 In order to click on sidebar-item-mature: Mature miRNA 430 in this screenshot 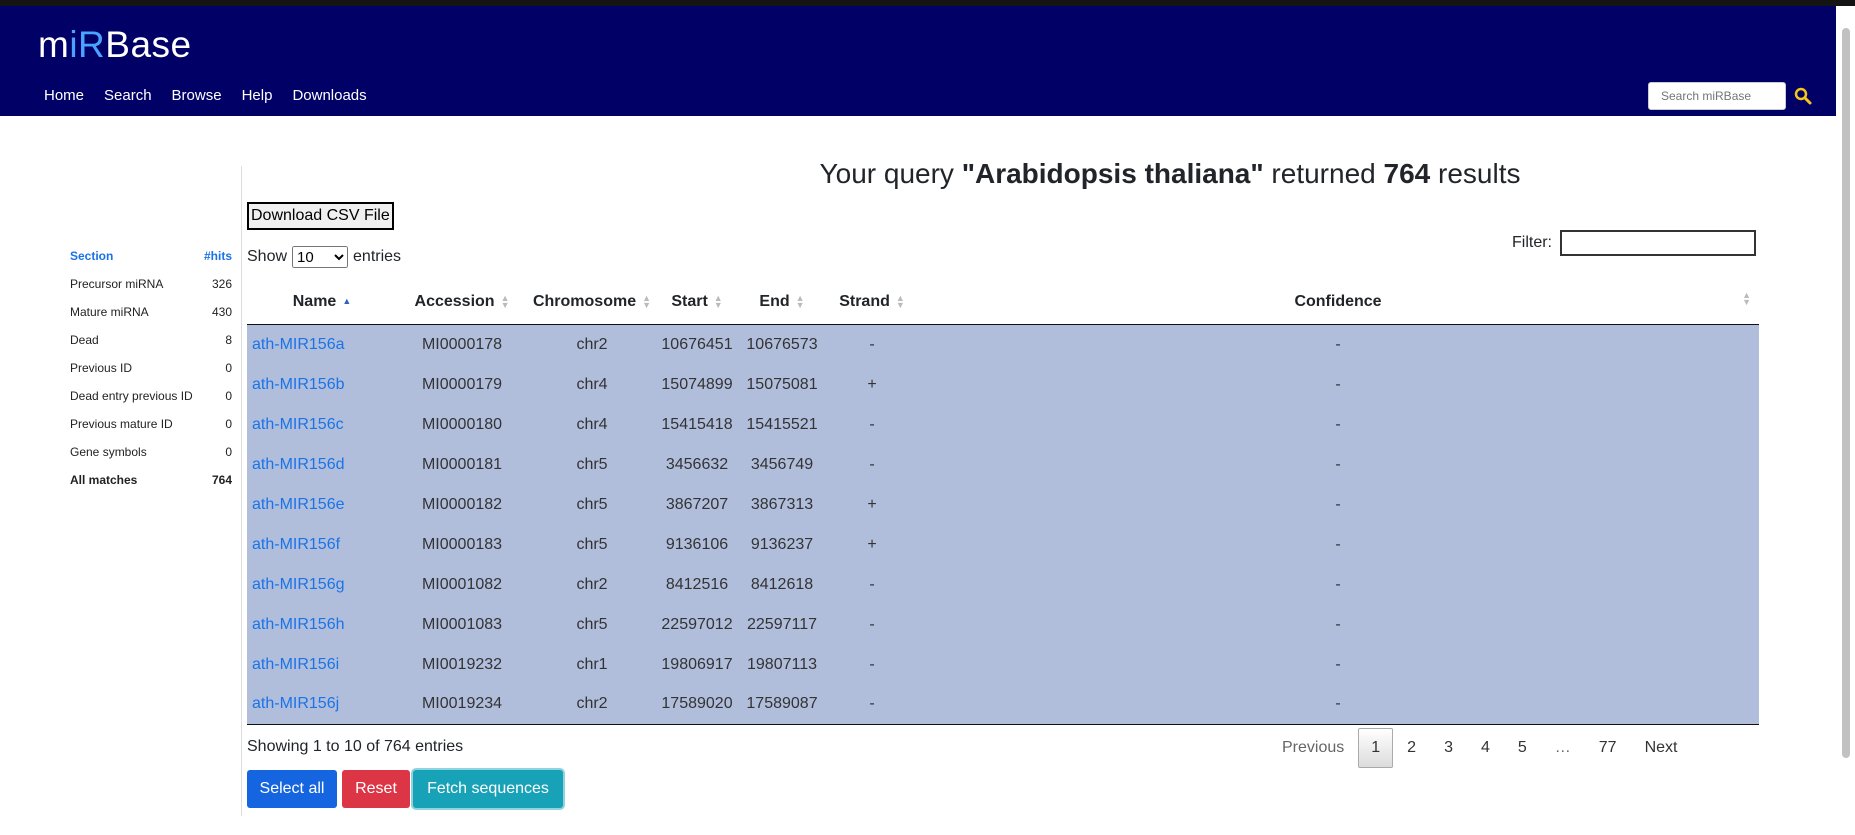, I will do `click(151, 312)`.